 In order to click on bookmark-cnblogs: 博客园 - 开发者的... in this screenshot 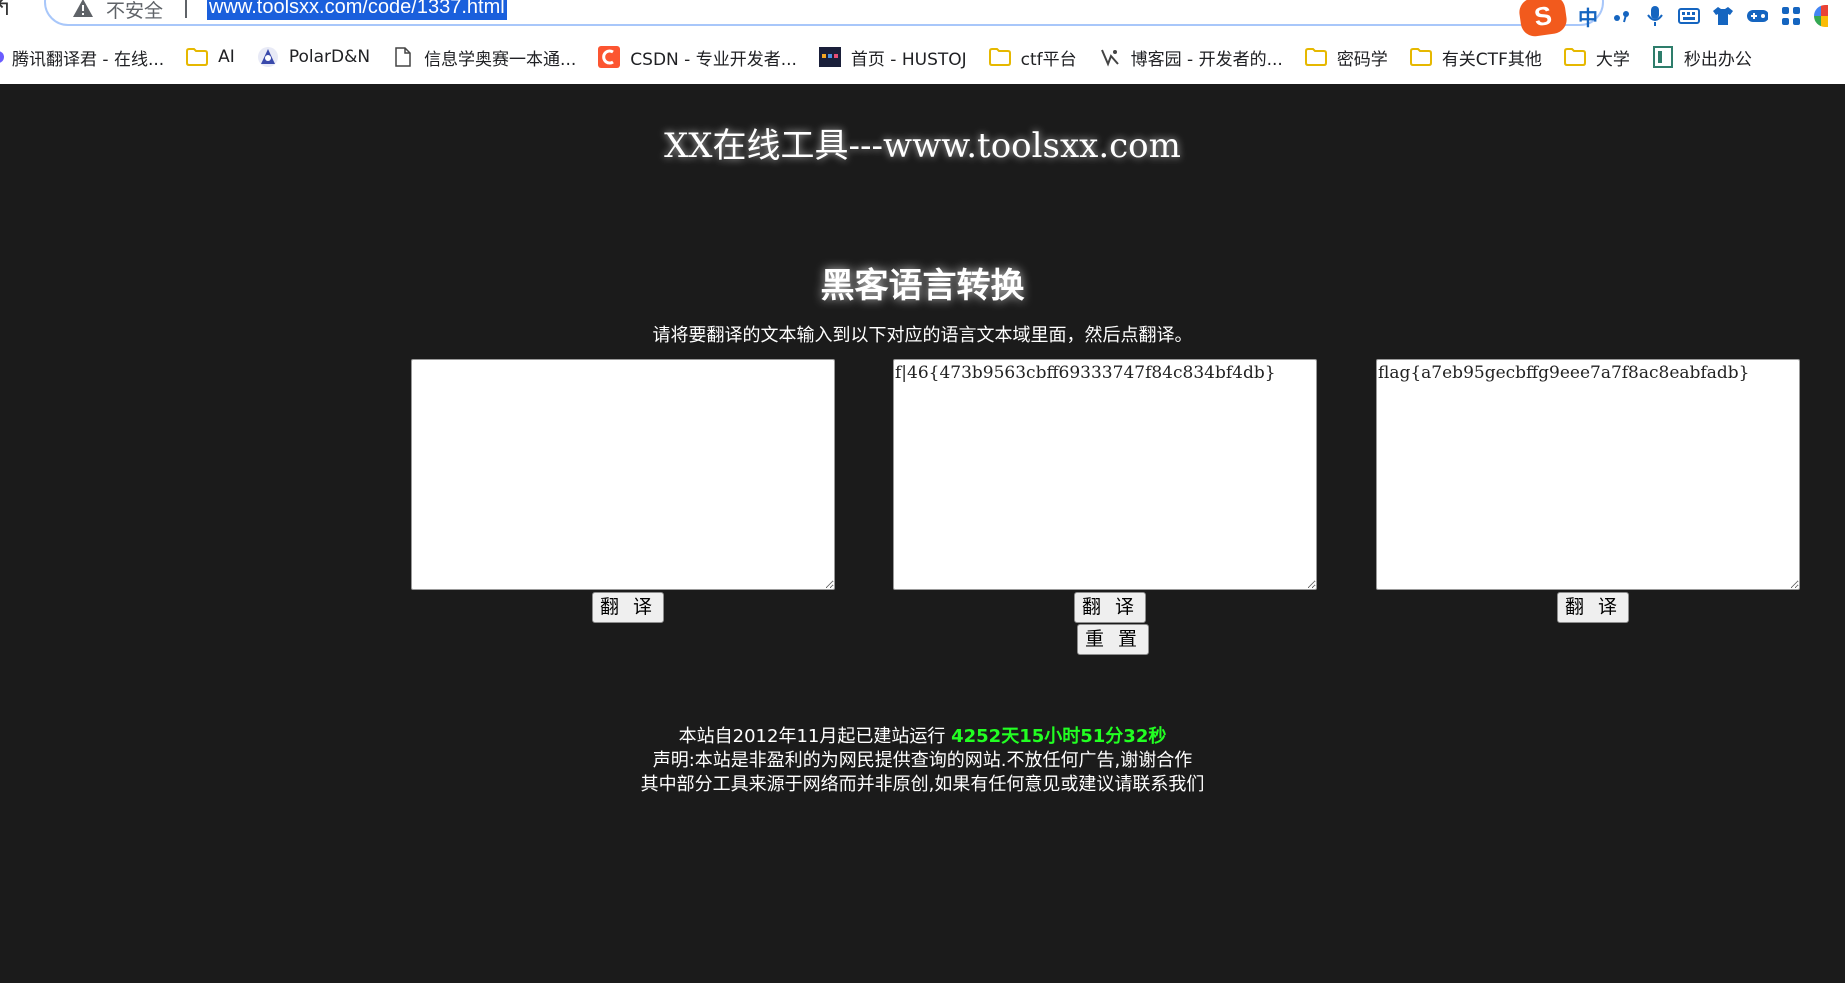, I will do `click(1191, 57)`.